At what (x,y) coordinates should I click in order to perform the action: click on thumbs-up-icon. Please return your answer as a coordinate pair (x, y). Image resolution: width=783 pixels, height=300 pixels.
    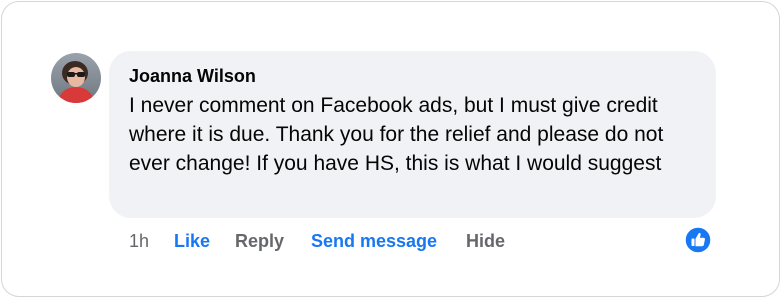
    Looking at the image, I should click on (698, 240).